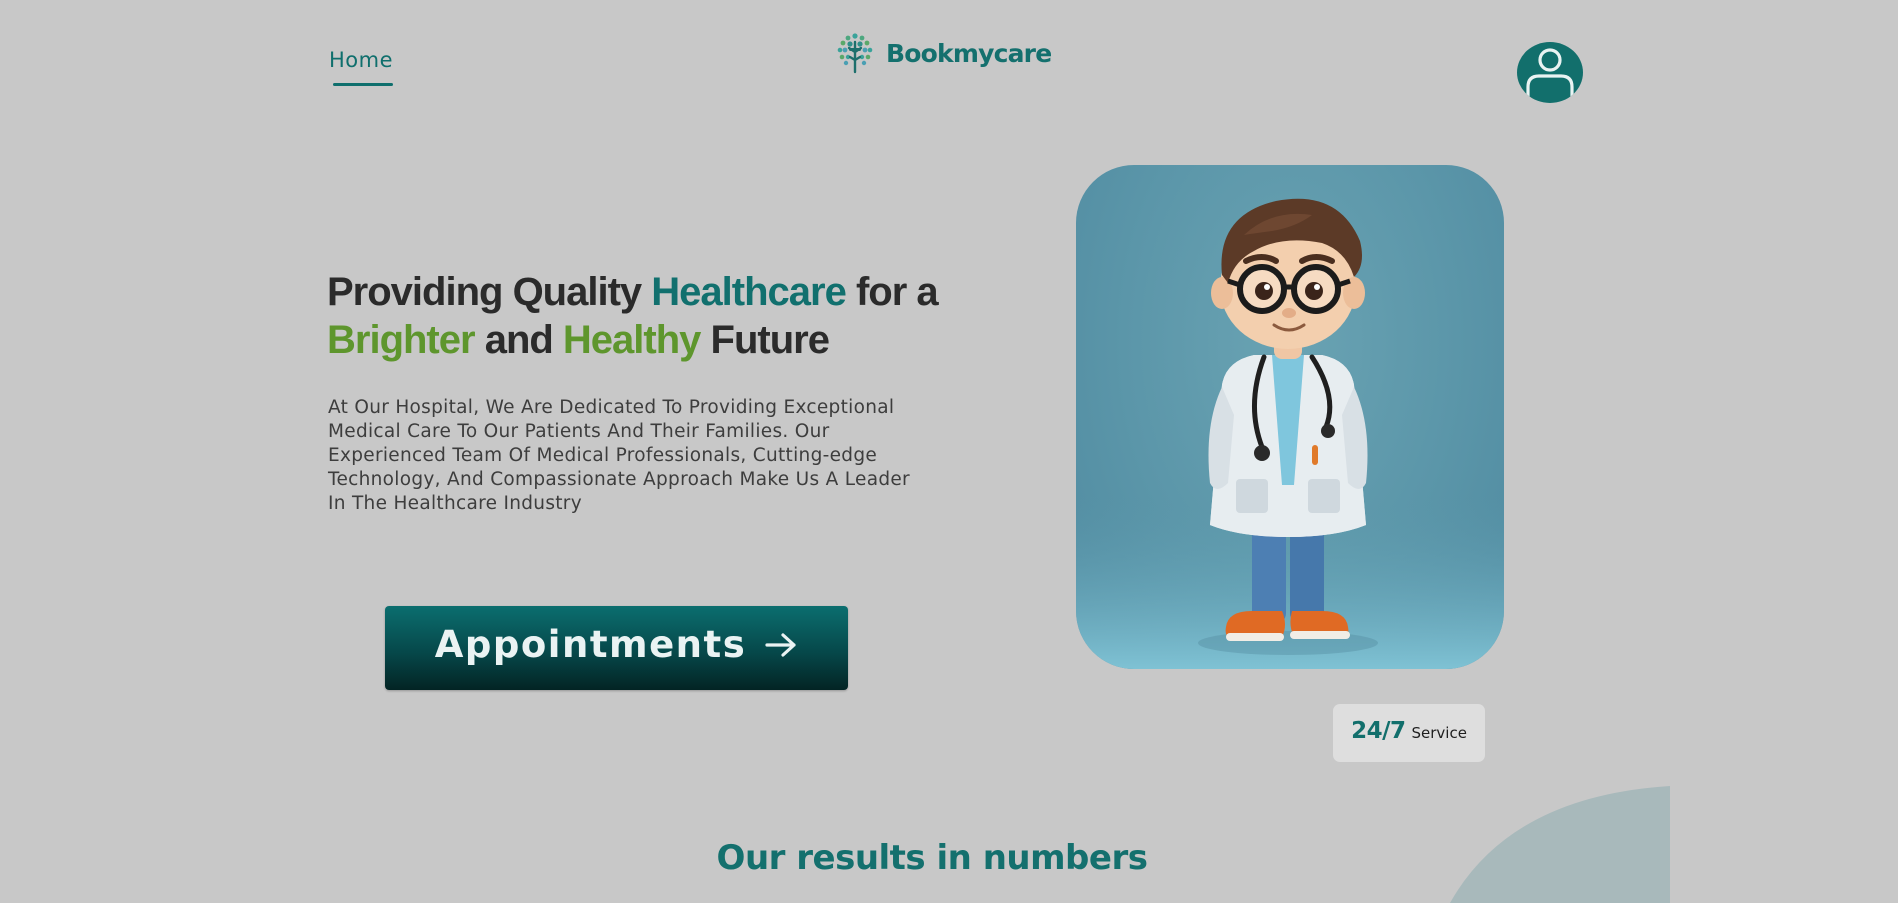  What do you see at coordinates (855, 53) in the screenshot?
I see `tree-logo-icon` at bounding box center [855, 53].